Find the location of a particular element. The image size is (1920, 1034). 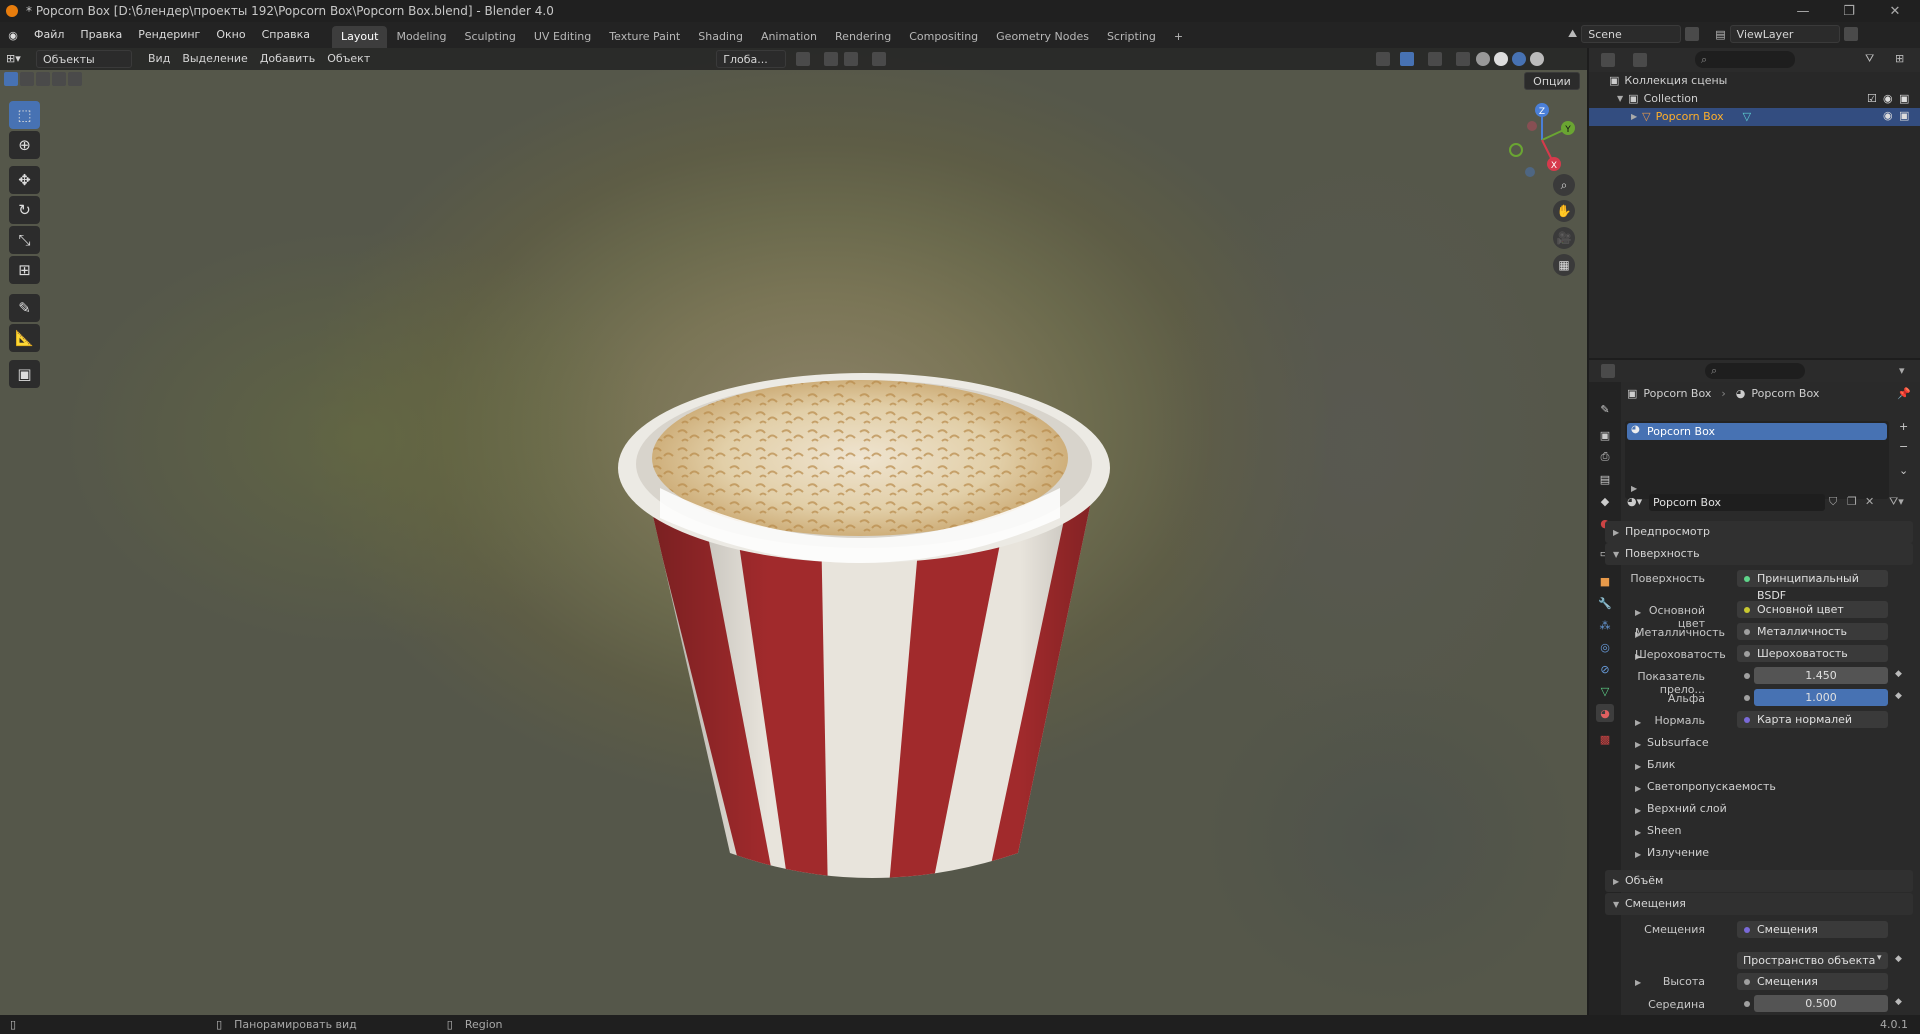

eye-icon: ◉ is located at coordinates (1888, 115).